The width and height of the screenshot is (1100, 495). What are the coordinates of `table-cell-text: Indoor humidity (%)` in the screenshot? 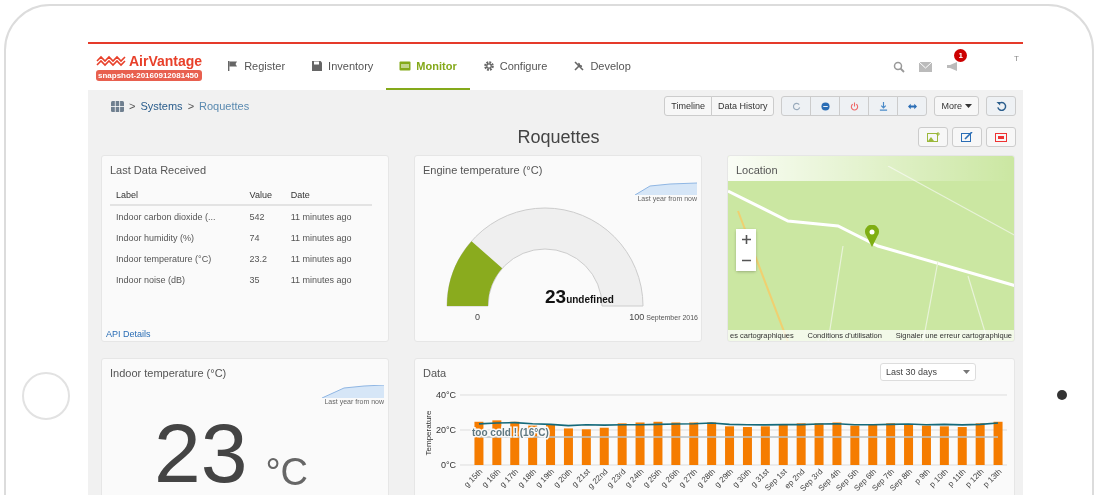 It's located at (155, 238).